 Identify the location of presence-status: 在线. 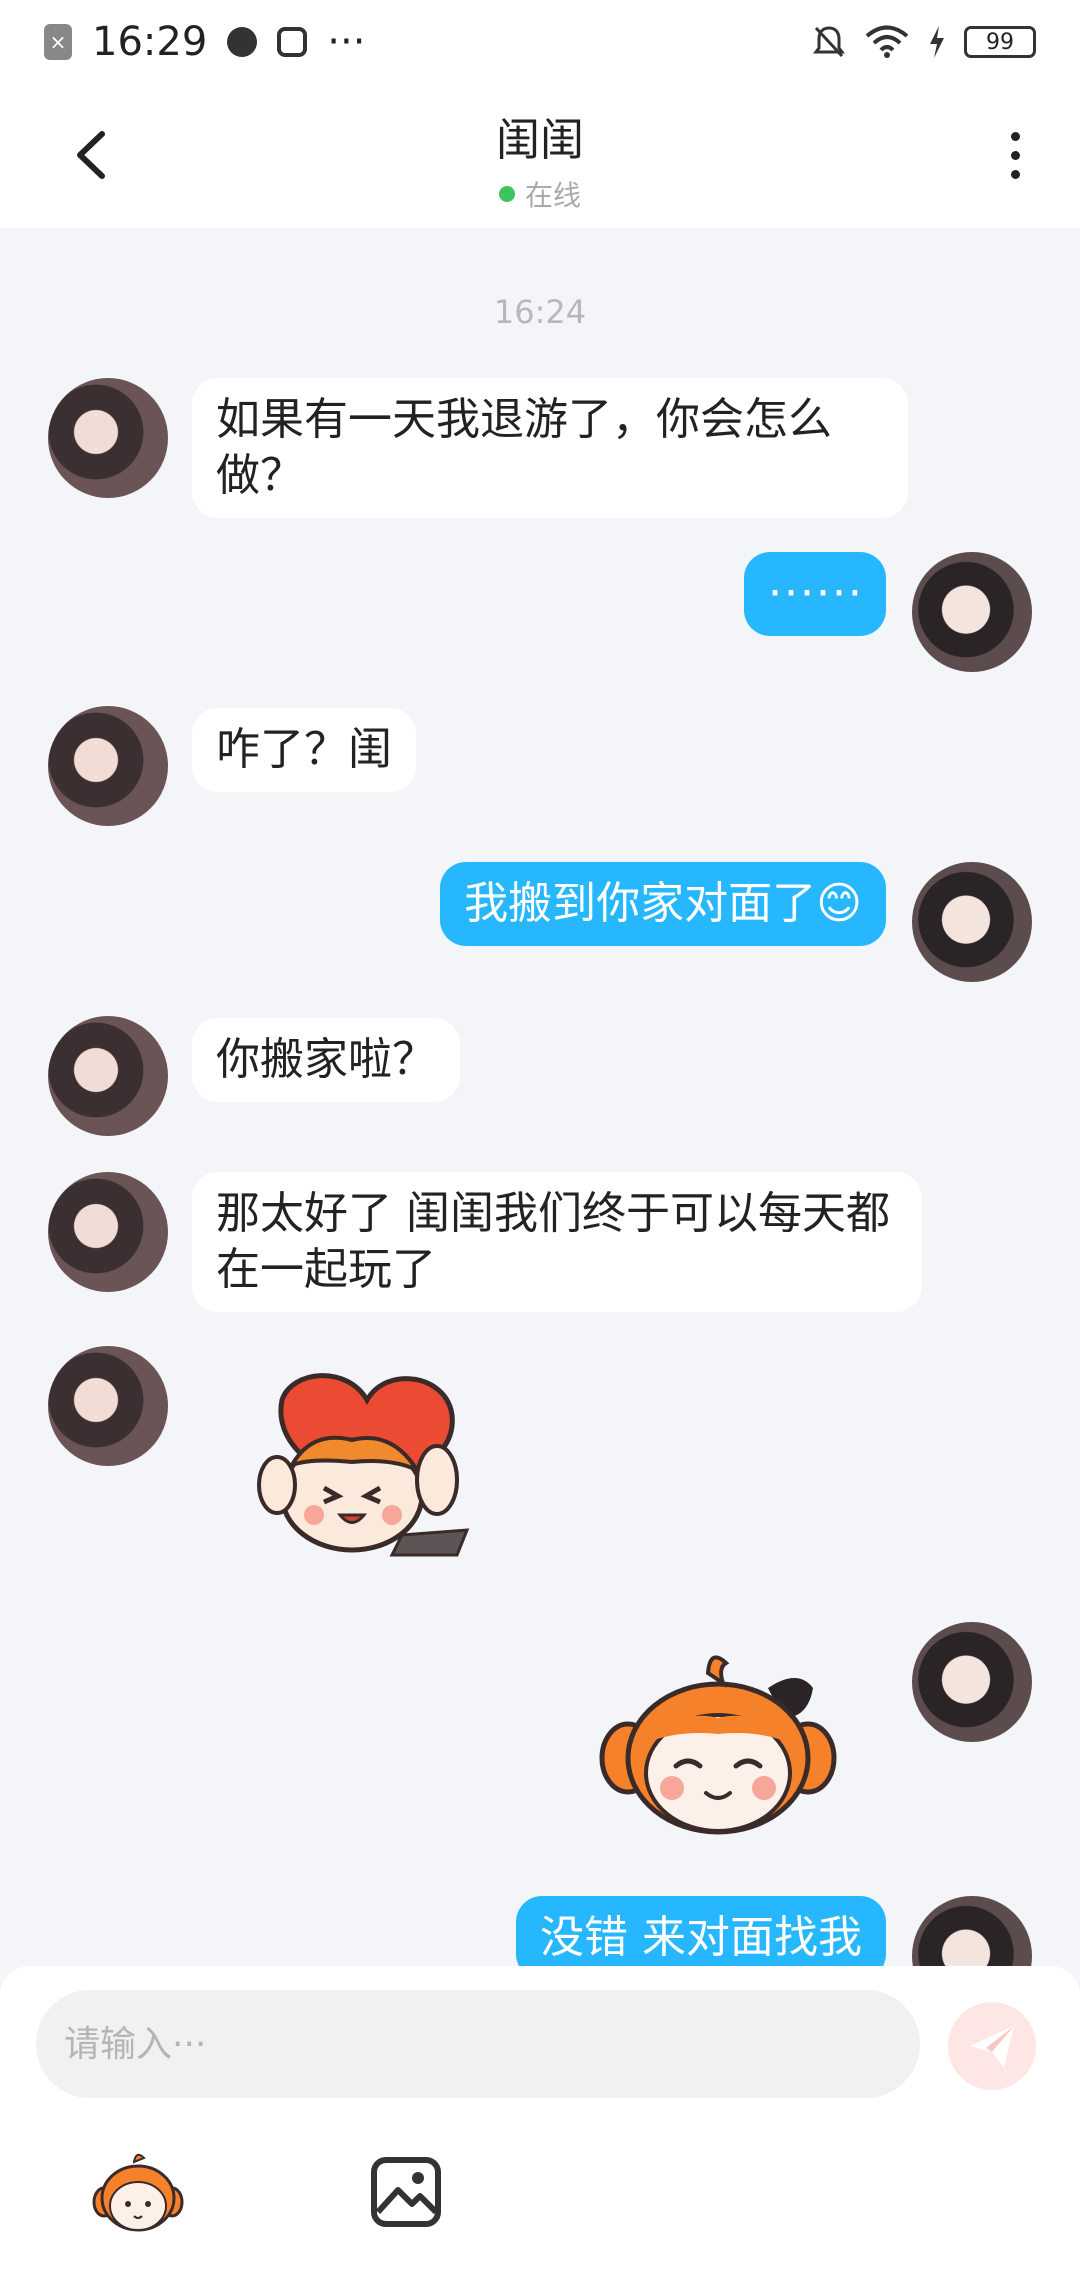
(540, 194).